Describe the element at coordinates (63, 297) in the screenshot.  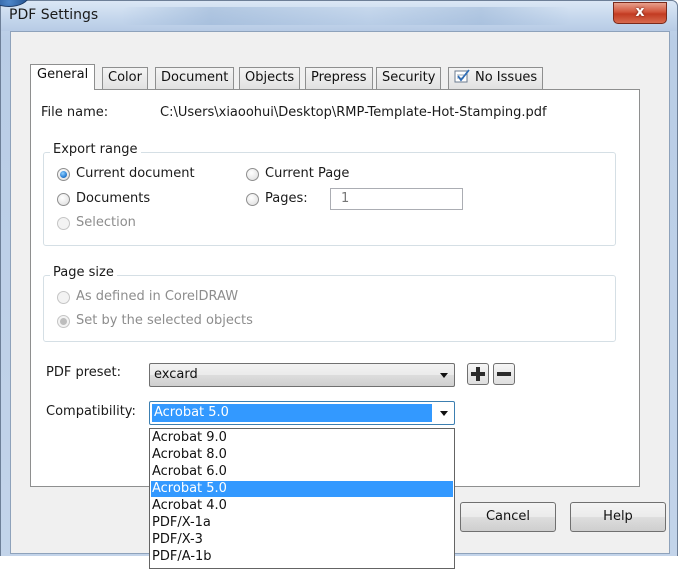
I see `as-defined-radio` at that location.